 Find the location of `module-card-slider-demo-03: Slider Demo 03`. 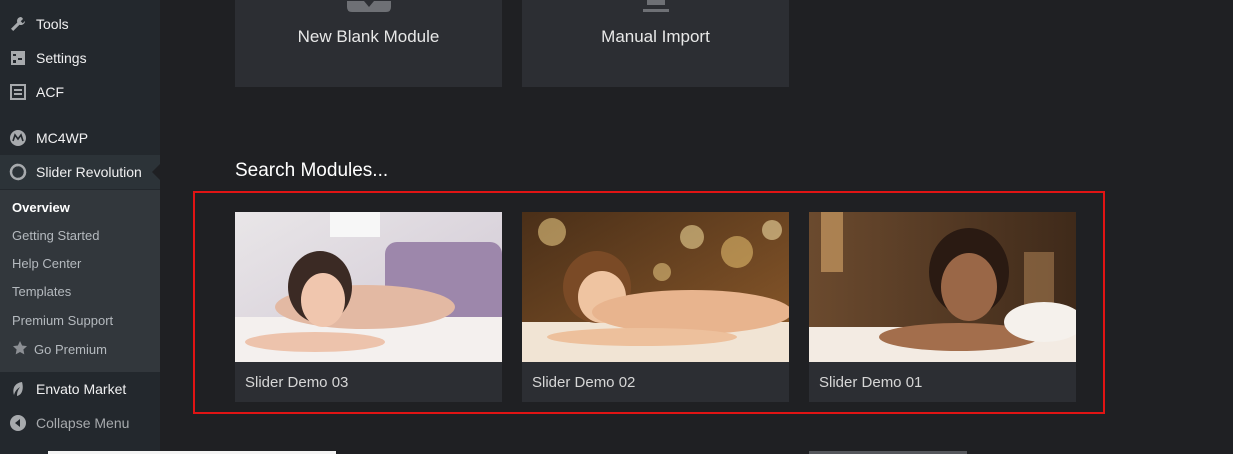

module-card-slider-demo-03: Slider Demo 03 is located at coordinates (368, 307).